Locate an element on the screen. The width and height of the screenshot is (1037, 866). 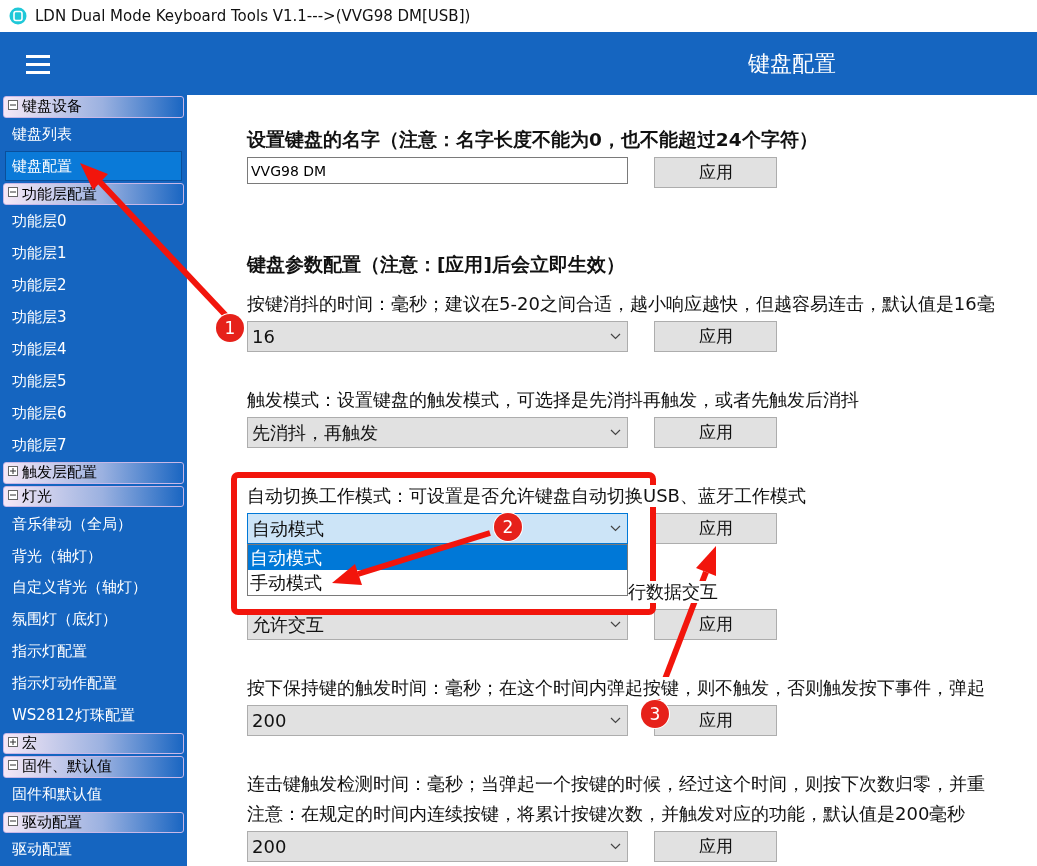
sidebar-group-header: 固件、默认值 is located at coordinates (93, 767).